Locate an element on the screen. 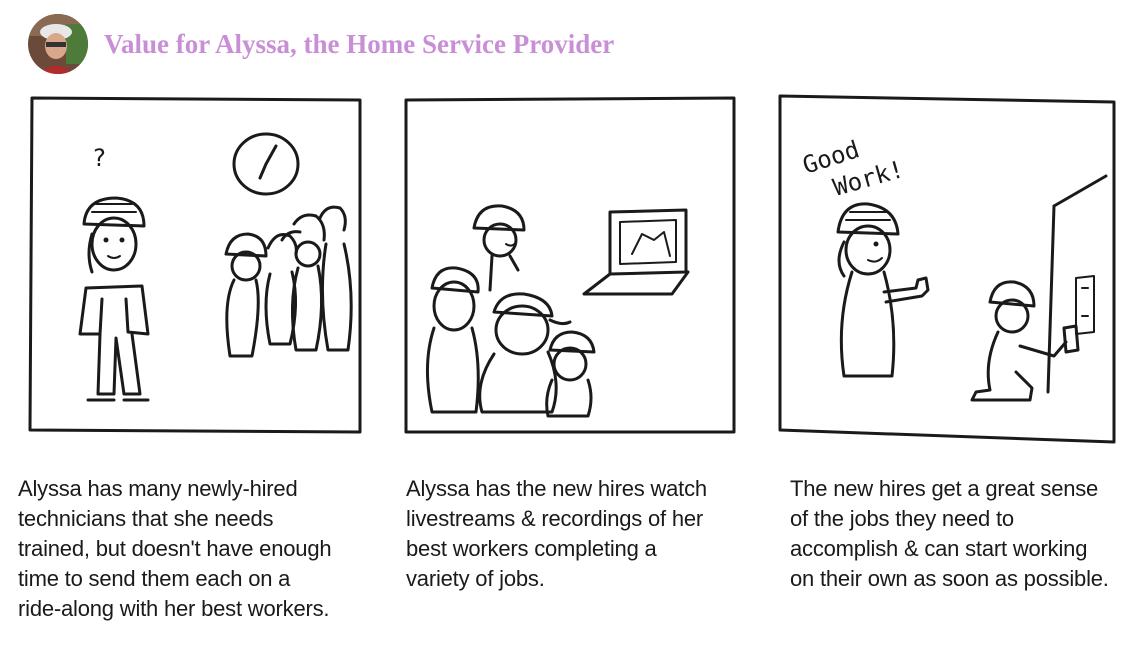 Image resolution: width=1148 pixels, height=670 pixels. caption-line: trained, but doesn't have enough is located at coordinates (175, 548).